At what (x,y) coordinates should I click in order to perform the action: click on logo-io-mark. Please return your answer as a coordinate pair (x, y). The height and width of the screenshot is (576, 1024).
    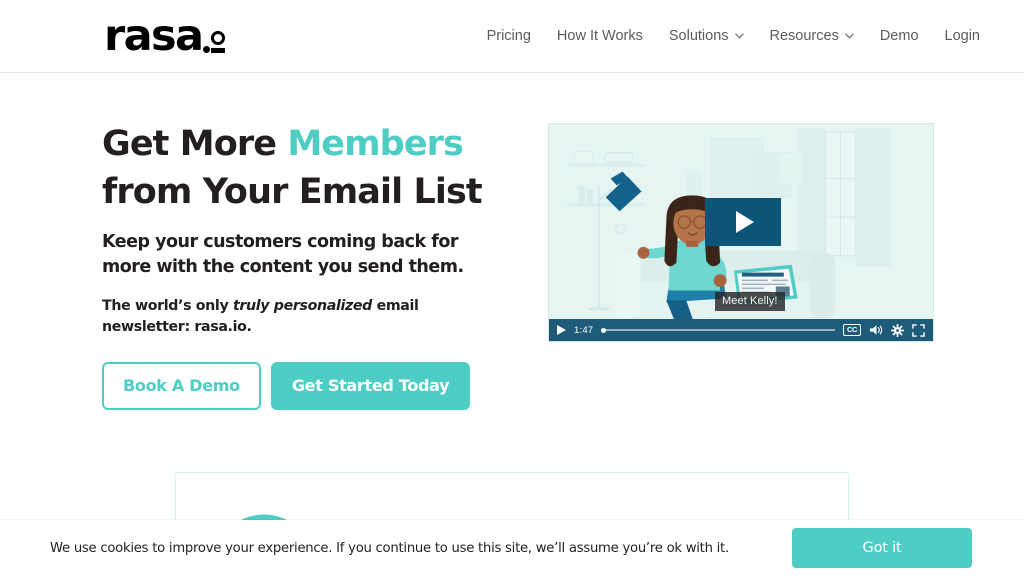
    Looking at the image, I should click on (214, 37).